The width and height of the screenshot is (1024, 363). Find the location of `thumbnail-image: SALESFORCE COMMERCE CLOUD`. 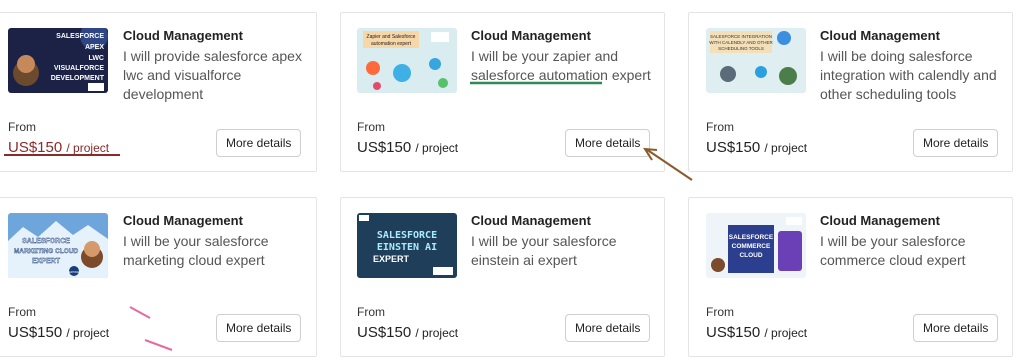

thumbnail-image: SALESFORCE COMMERCE CLOUD is located at coordinates (756, 245).